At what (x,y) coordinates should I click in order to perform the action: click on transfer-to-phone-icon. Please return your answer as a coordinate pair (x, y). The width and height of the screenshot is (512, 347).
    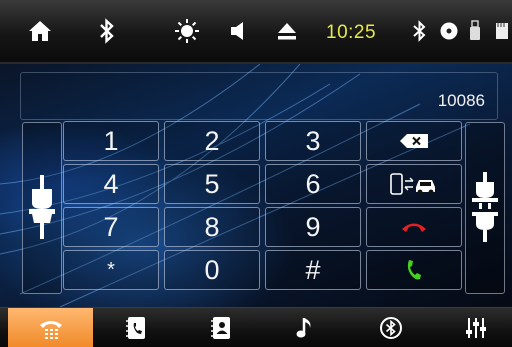
    Looking at the image, I should click on (412, 184).